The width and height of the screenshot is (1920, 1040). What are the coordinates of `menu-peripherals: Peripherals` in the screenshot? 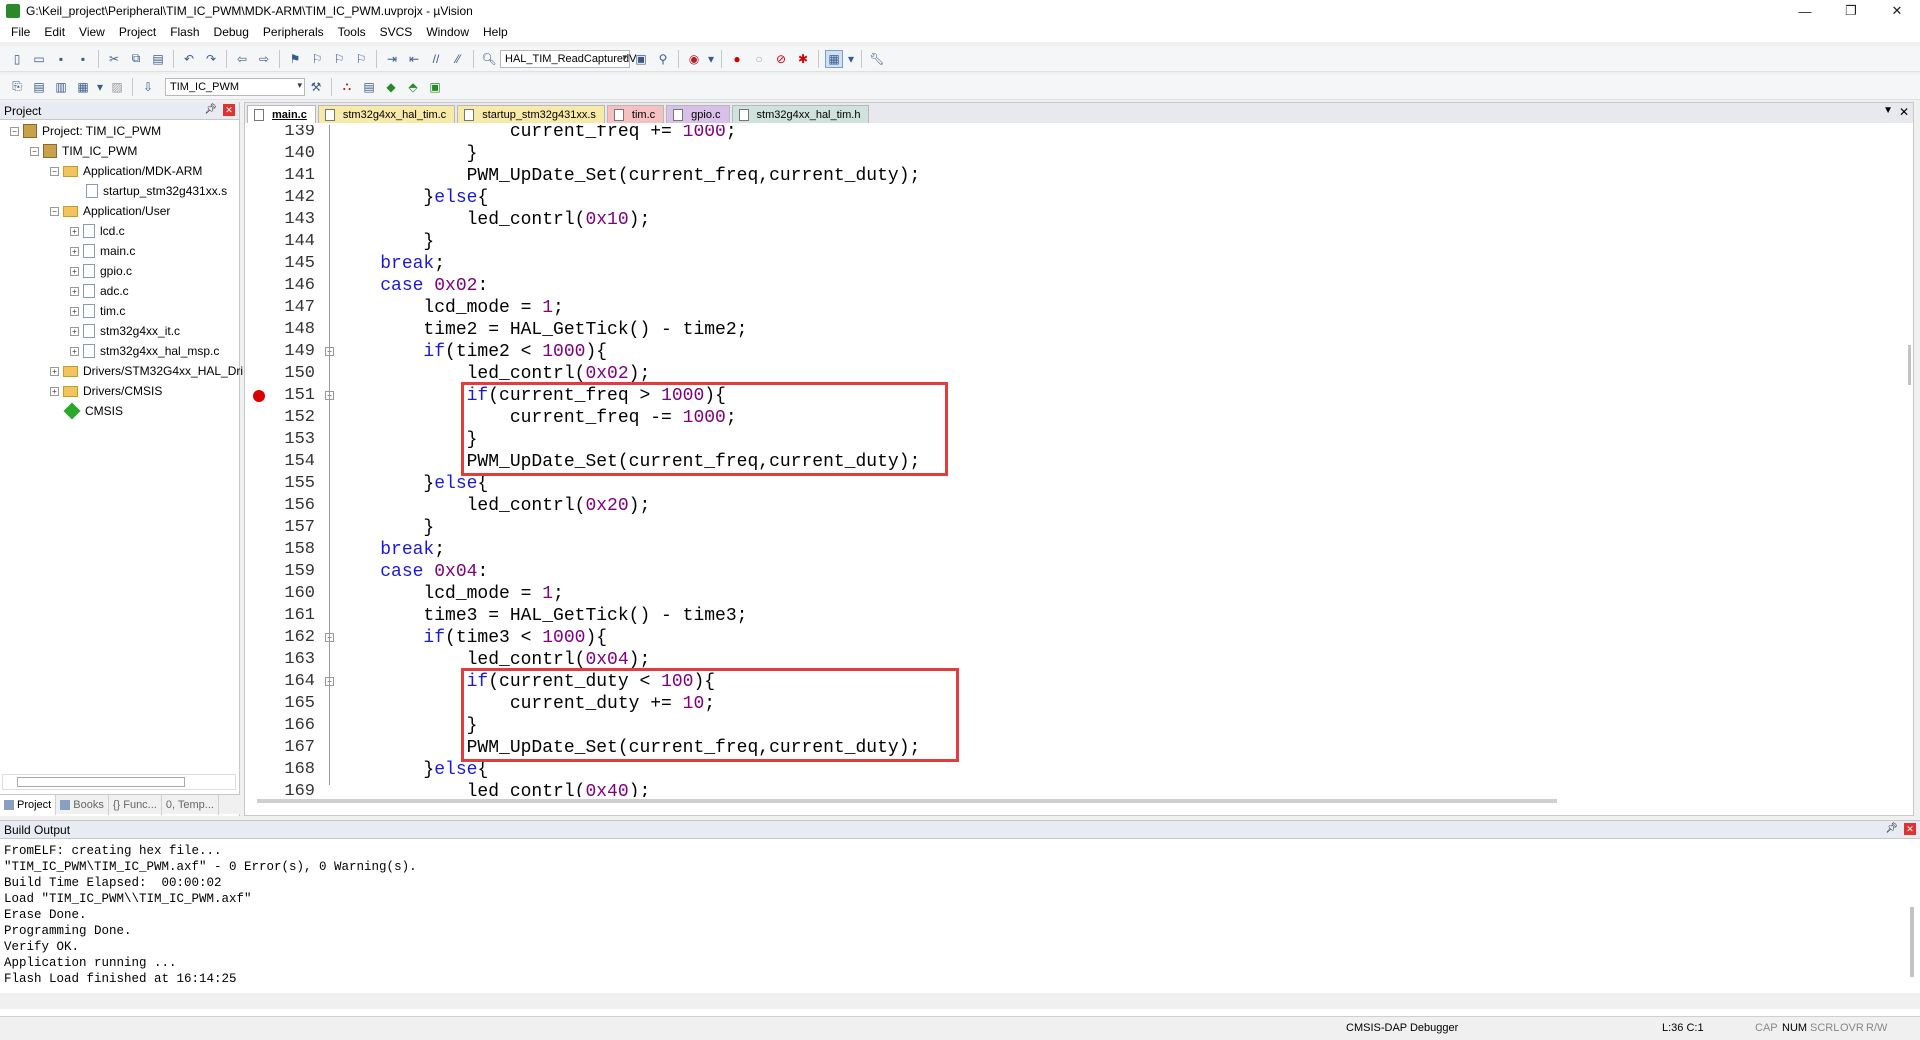 It's located at (293, 32).